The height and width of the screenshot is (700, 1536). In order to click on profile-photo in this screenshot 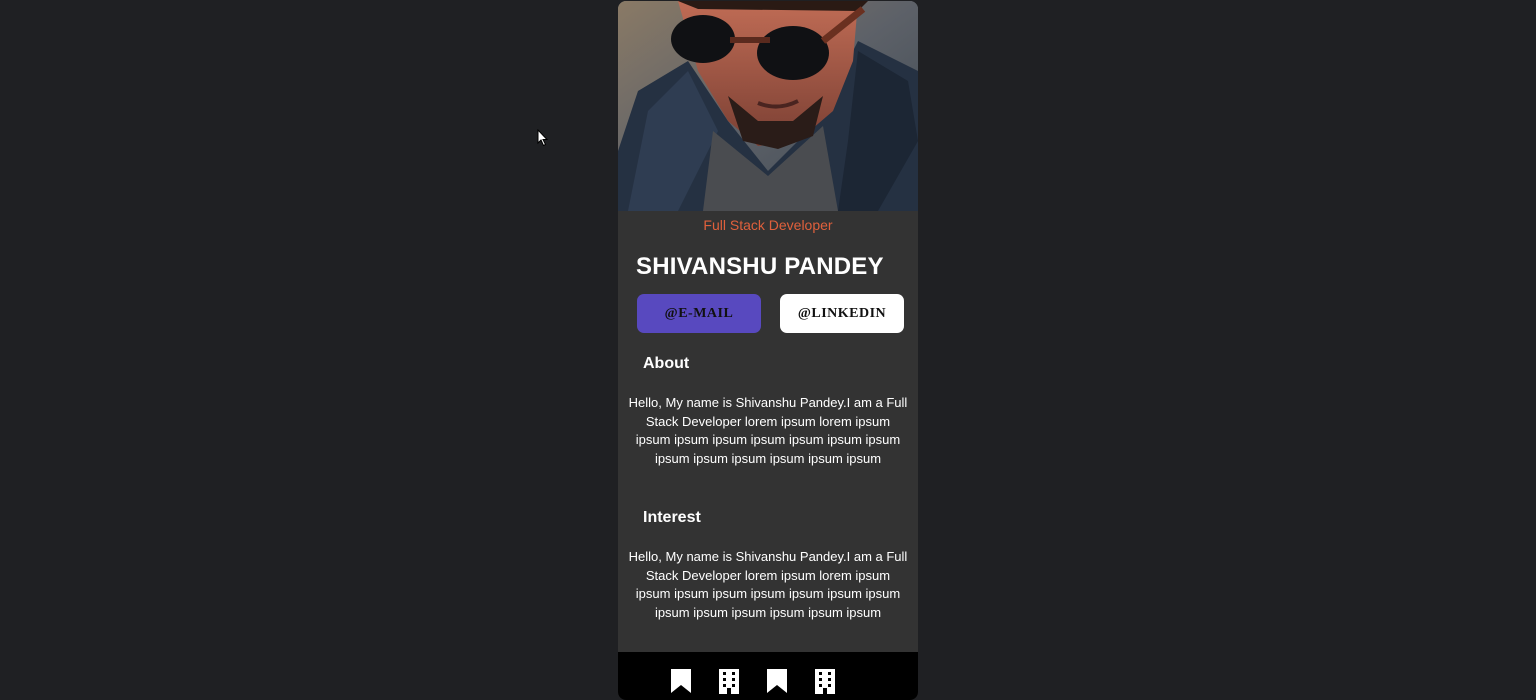, I will do `click(768, 106)`.